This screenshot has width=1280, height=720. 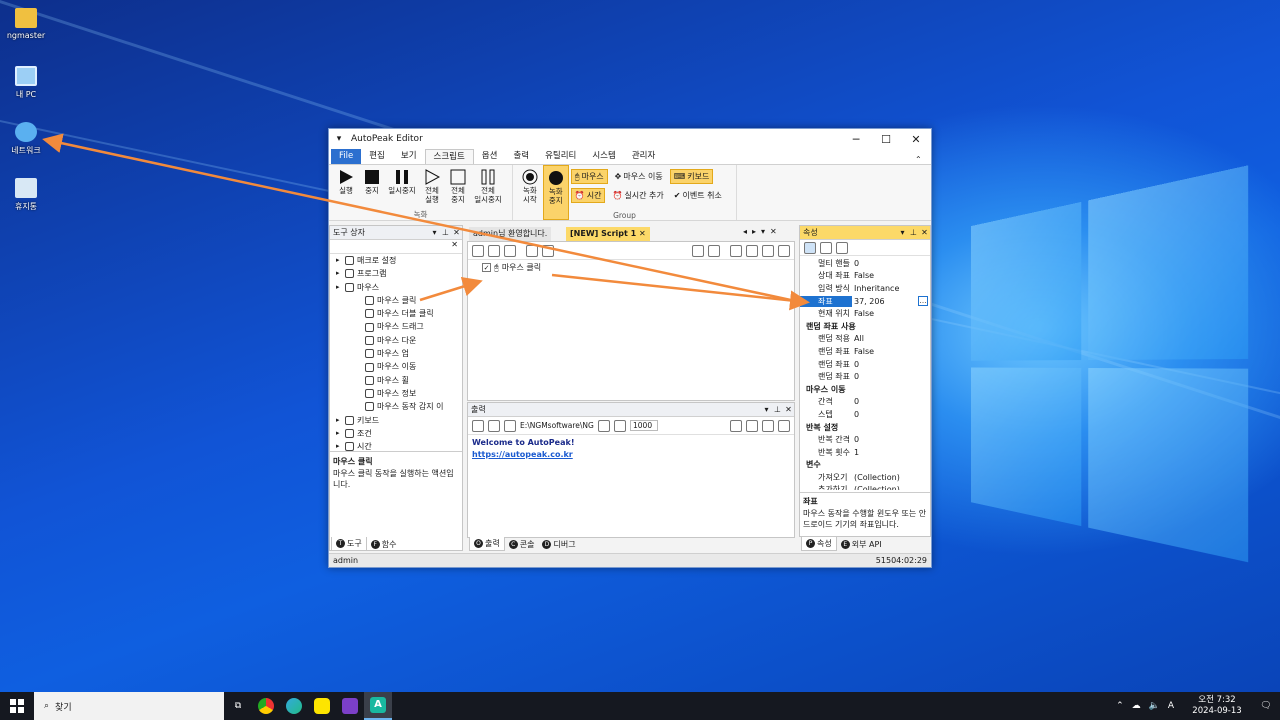 I want to click on record-mouse-toggle: 🖰 마우스, so click(x=589, y=176).